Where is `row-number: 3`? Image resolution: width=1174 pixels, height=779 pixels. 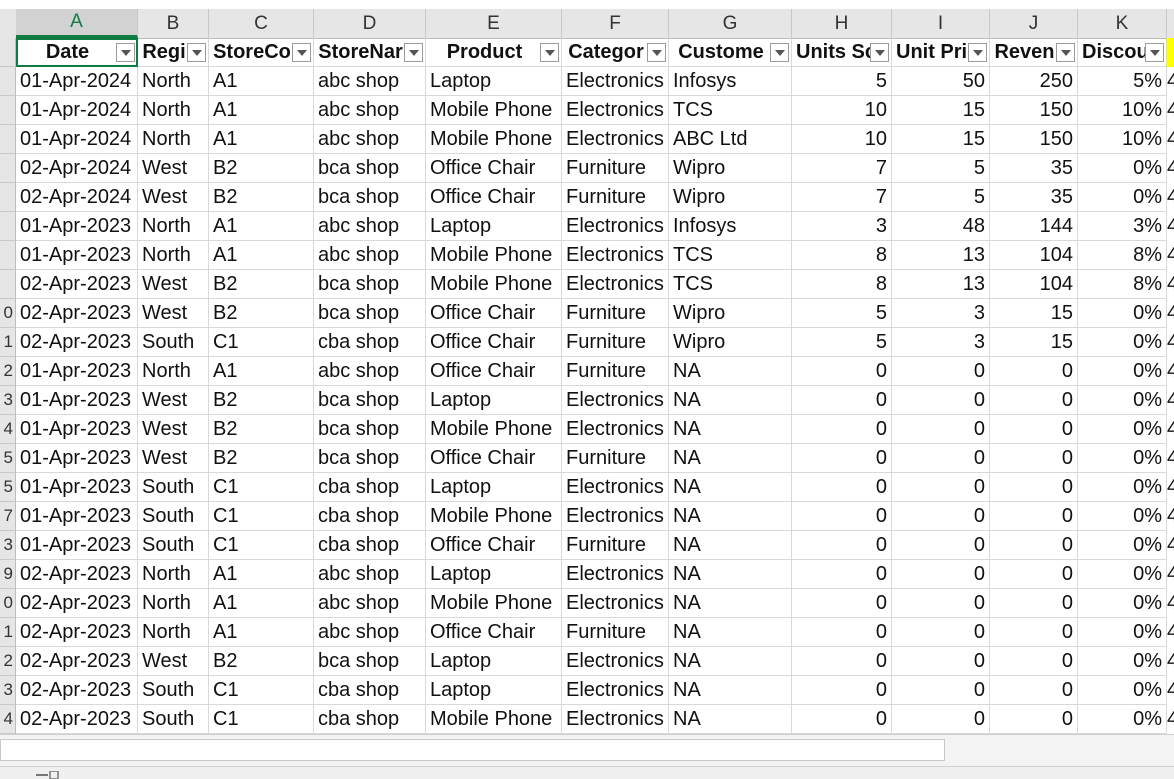 row-number: 3 is located at coordinates (8, 400).